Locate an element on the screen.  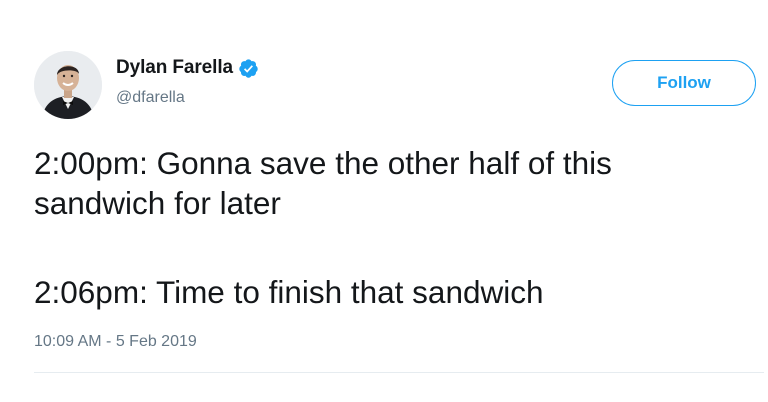
author-handle: @dfarella is located at coordinates (150, 98).